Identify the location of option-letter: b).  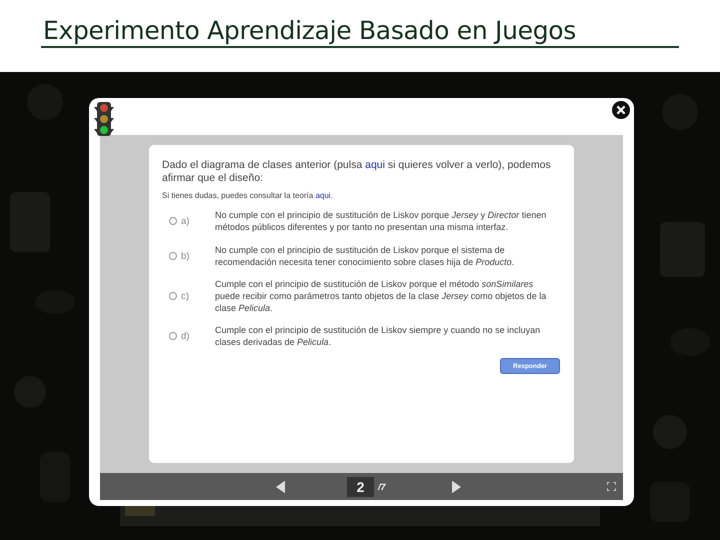
(185, 256).